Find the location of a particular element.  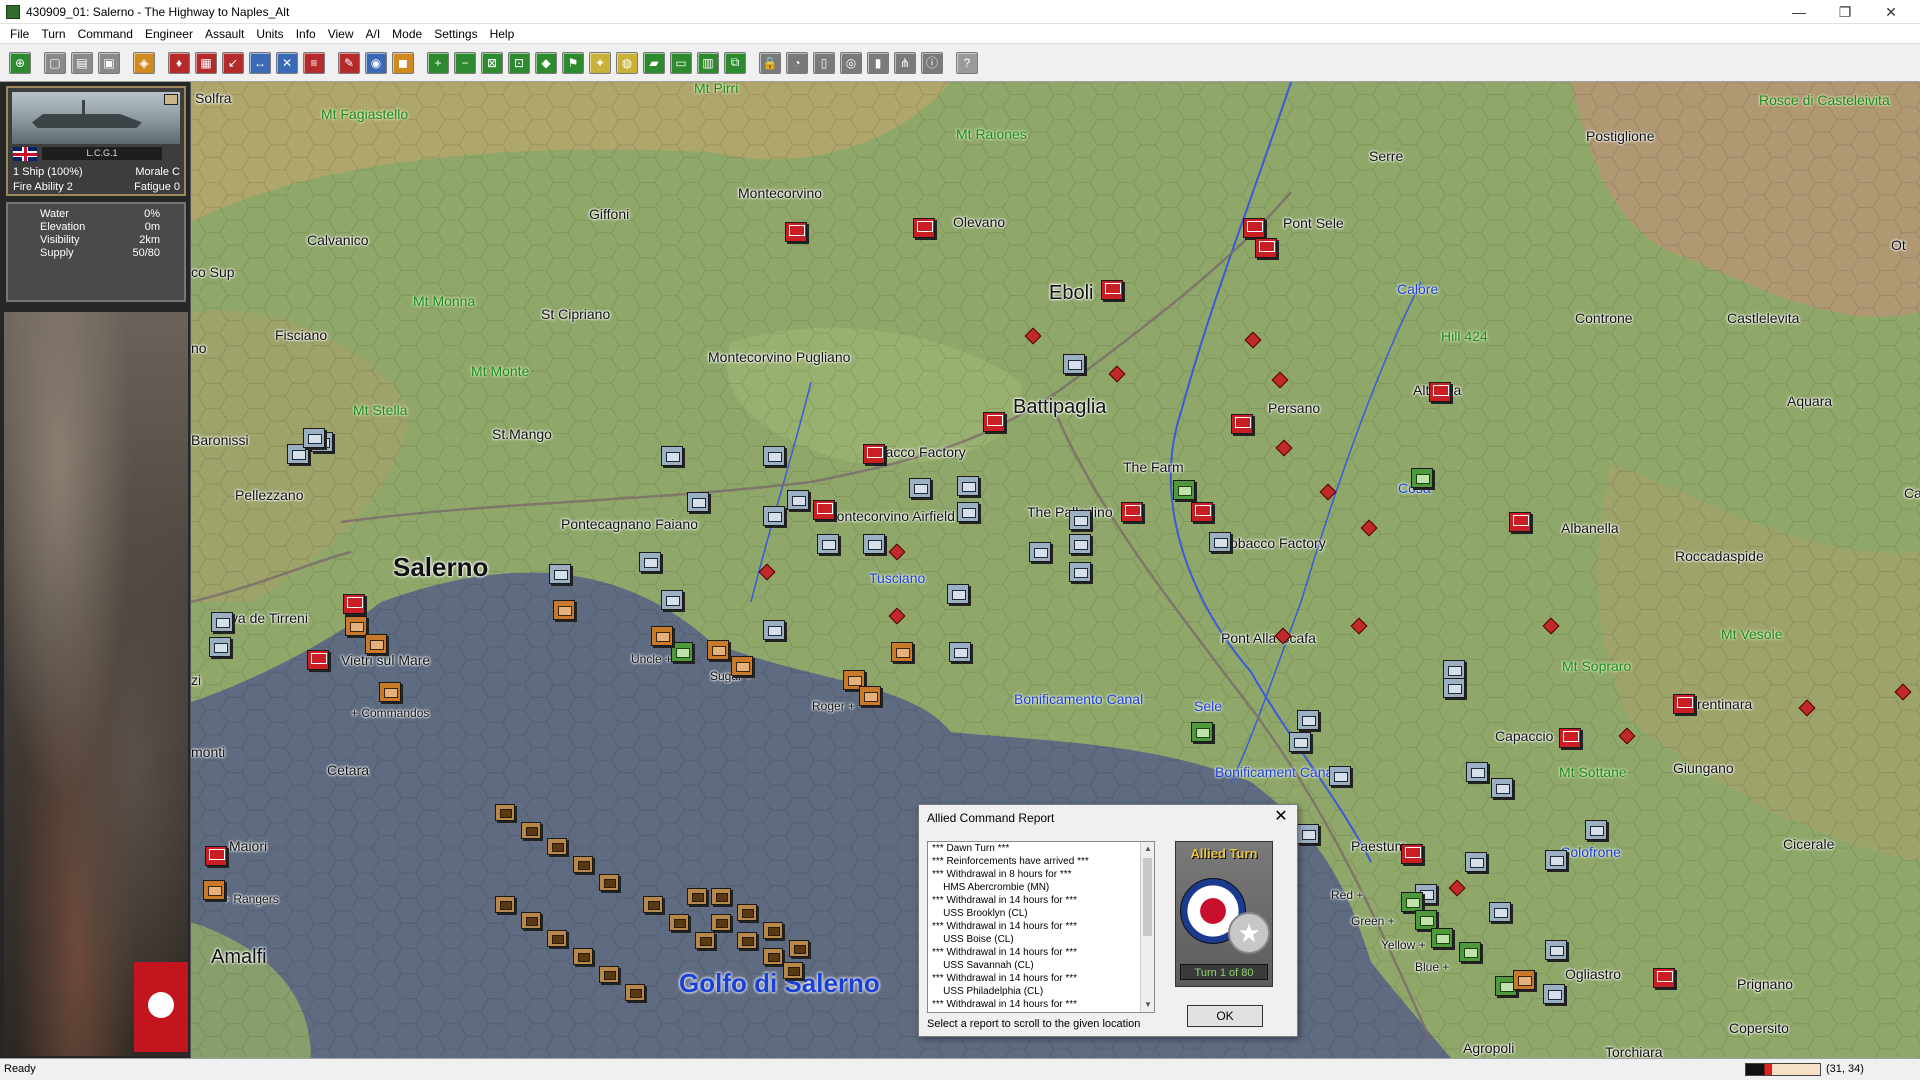

toolbar-button-15: + is located at coordinates (438, 62).